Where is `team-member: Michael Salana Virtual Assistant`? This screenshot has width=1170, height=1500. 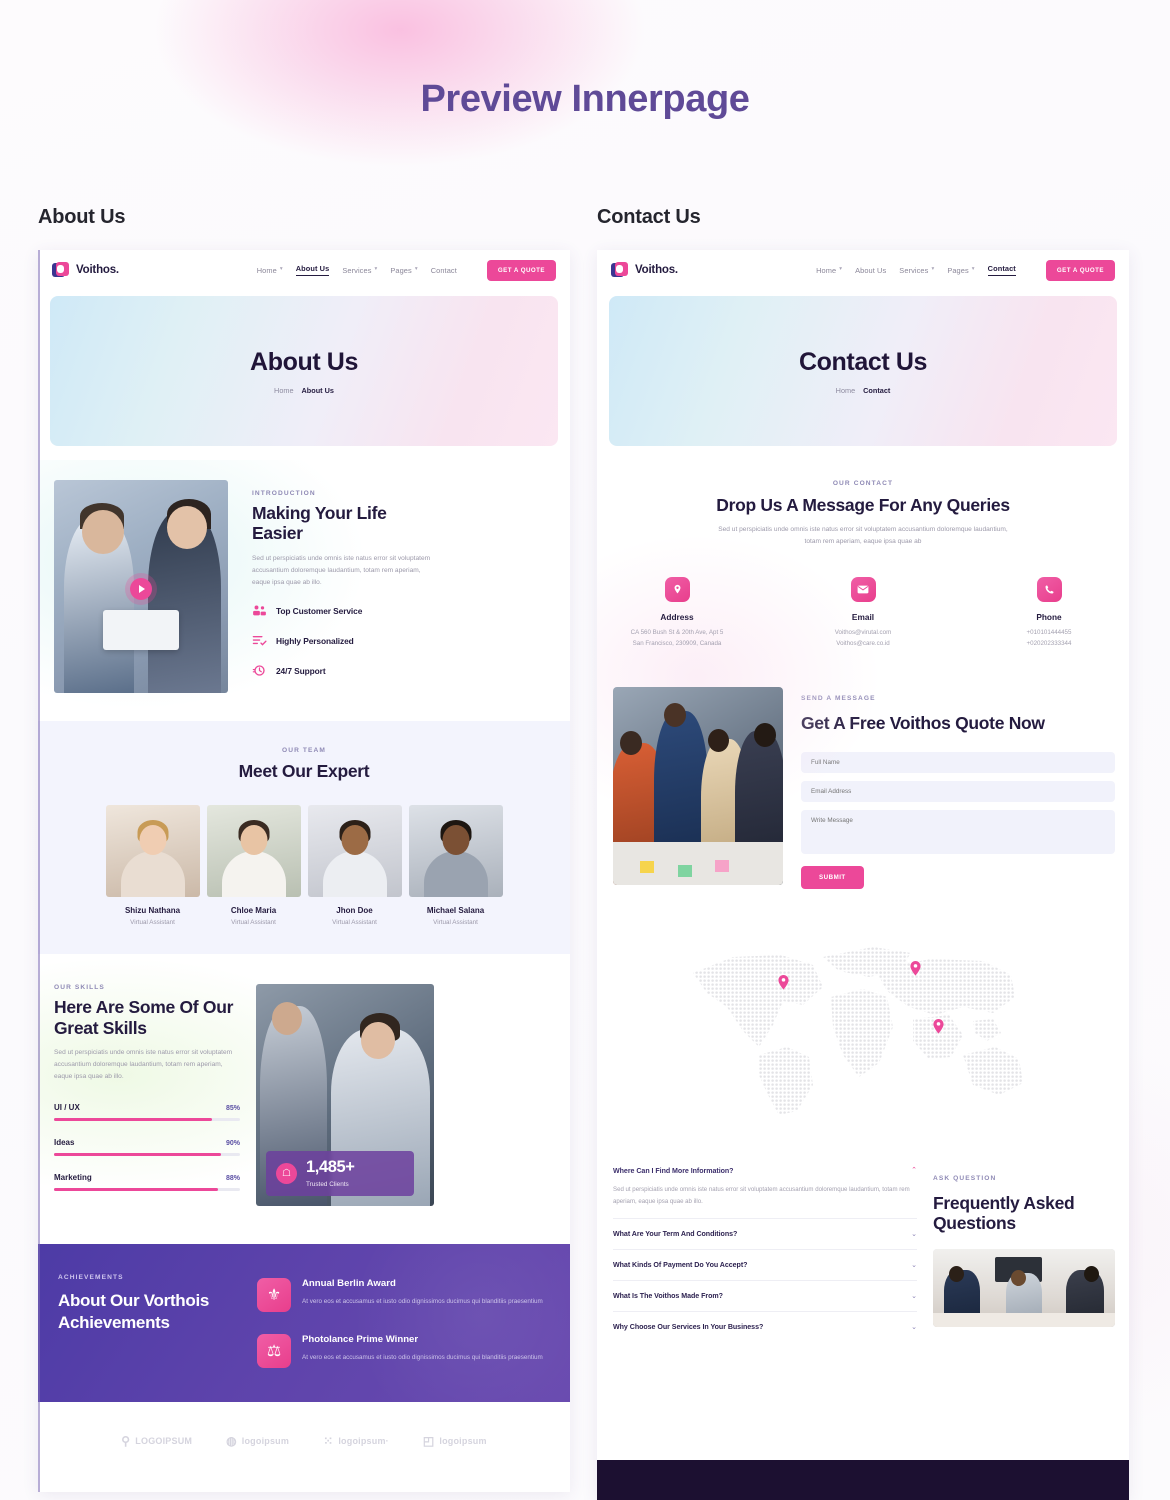
team-member: Michael Salana Virtual Assistant is located at coordinates (455, 865).